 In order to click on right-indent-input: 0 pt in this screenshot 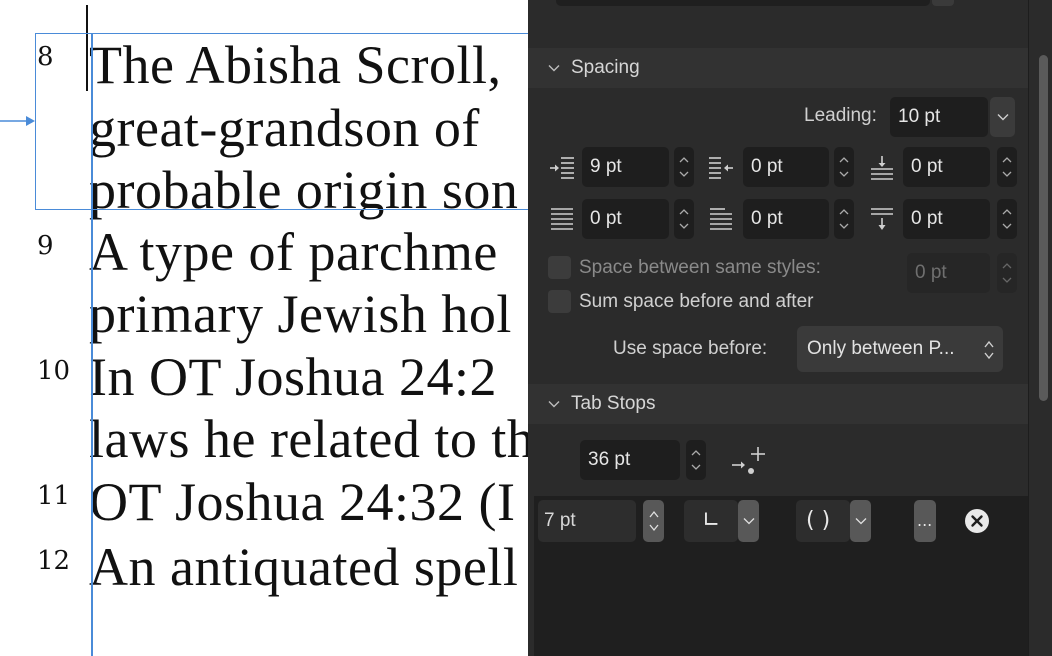, I will do `click(786, 167)`.